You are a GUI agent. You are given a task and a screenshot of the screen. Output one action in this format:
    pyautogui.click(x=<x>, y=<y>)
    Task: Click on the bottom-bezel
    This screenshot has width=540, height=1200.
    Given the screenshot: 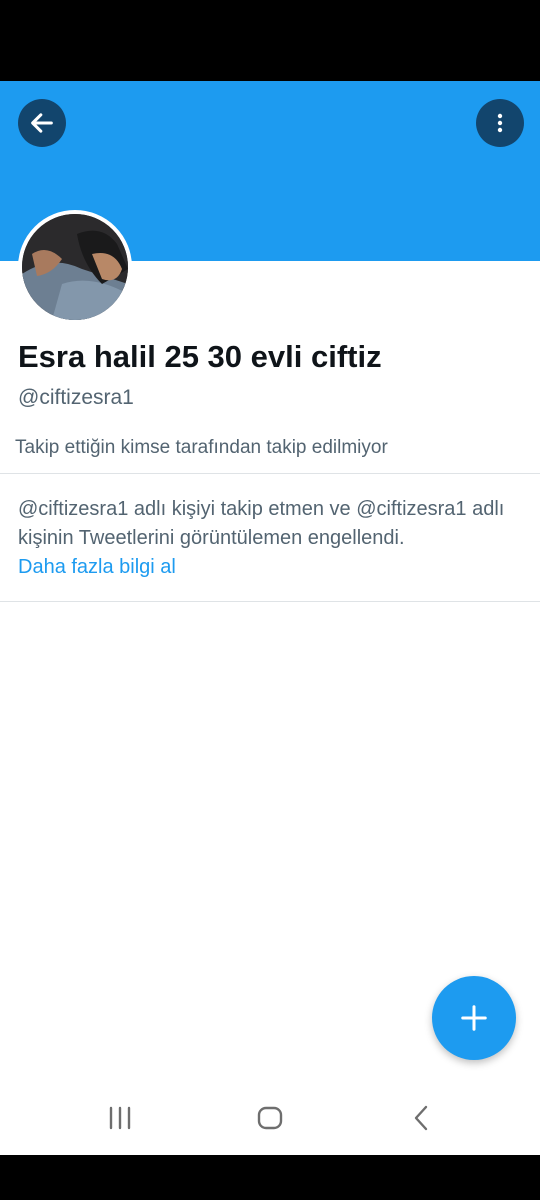 What is the action you would take?
    pyautogui.click(x=270, y=1177)
    